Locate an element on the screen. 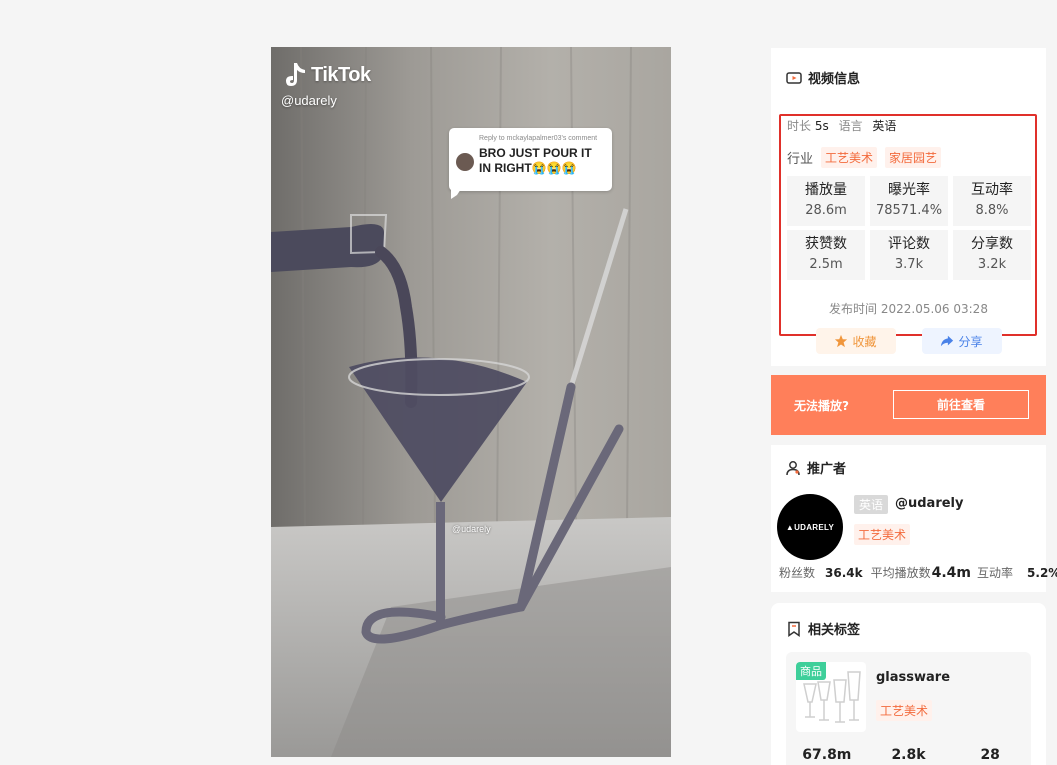 The width and height of the screenshot is (1057, 765). promoter-stats: 粉丝数 36.4k 平均播放数 4.4m 互动率 5.2% is located at coordinates (918, 572).